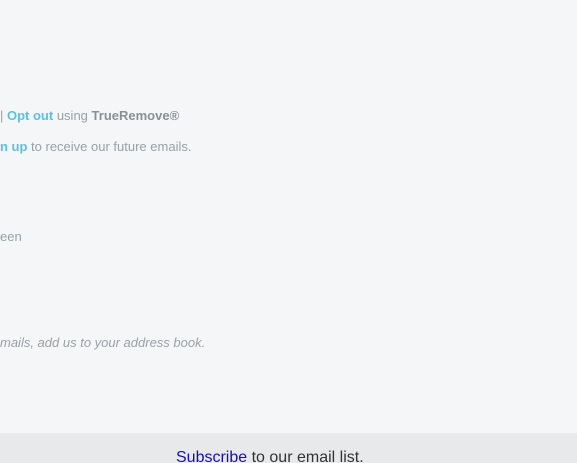 This screenshot has height=463, width=577. I want to click on subscribe-line: Subscribe to our email list., so click(270, 456).